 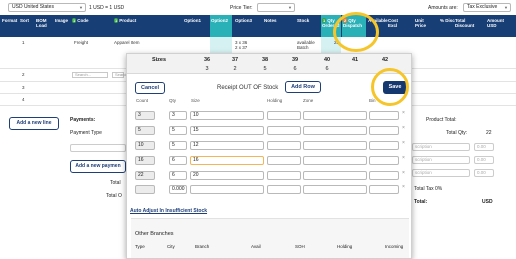 I want to click on sizes-table: Sizes 36 37 38 39 40 41 42 3 2 5 6 6, so click(x=269, y=64).